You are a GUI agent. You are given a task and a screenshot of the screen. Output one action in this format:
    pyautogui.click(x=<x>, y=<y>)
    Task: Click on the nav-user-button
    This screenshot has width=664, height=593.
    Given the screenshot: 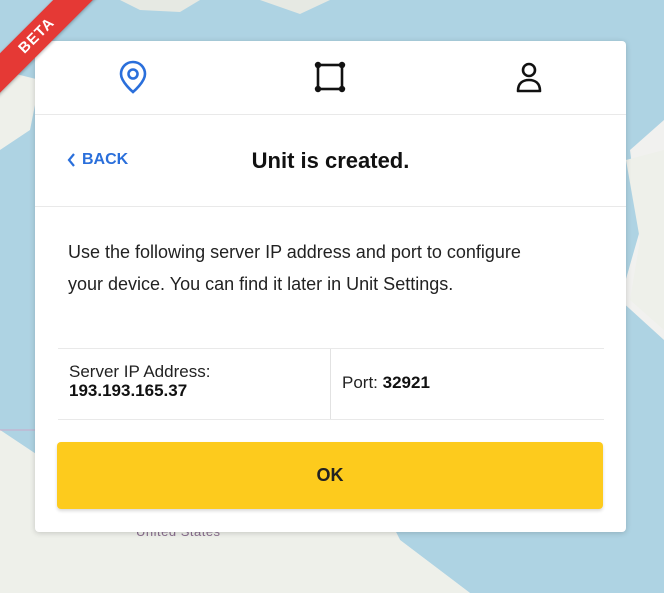 What is the action you would take?
    pyautogui.click(x=529, y=77)
    